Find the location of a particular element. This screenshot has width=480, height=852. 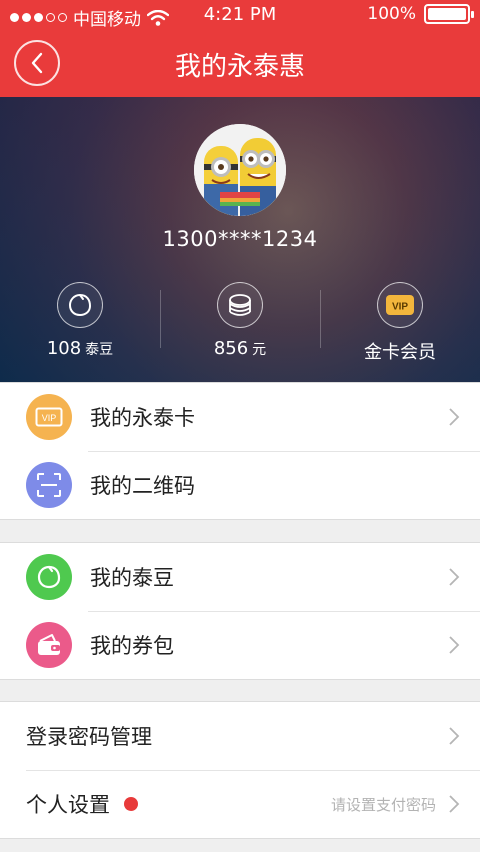

vip-card-icon: VIP is located at coordinates (49, 417).